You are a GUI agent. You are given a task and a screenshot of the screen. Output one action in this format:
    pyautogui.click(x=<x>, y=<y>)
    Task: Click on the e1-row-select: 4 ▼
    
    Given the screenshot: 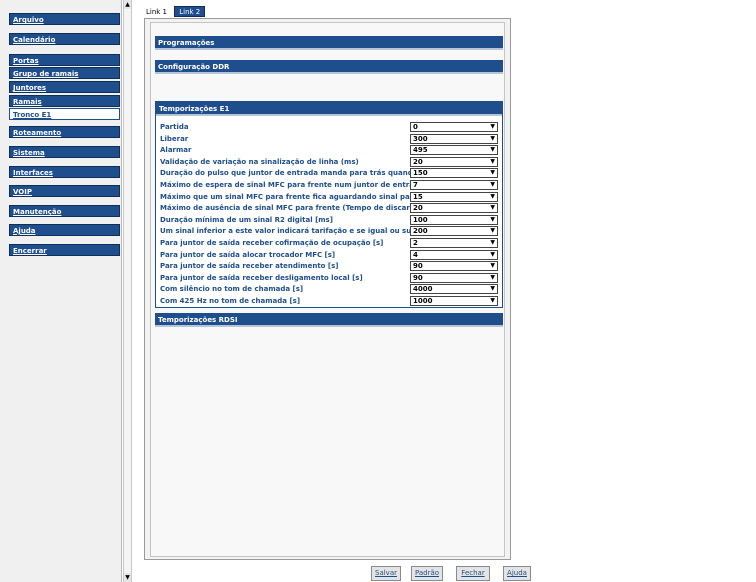 What is the action you would take?
    pyautogui.click(x=454, y=254)
    